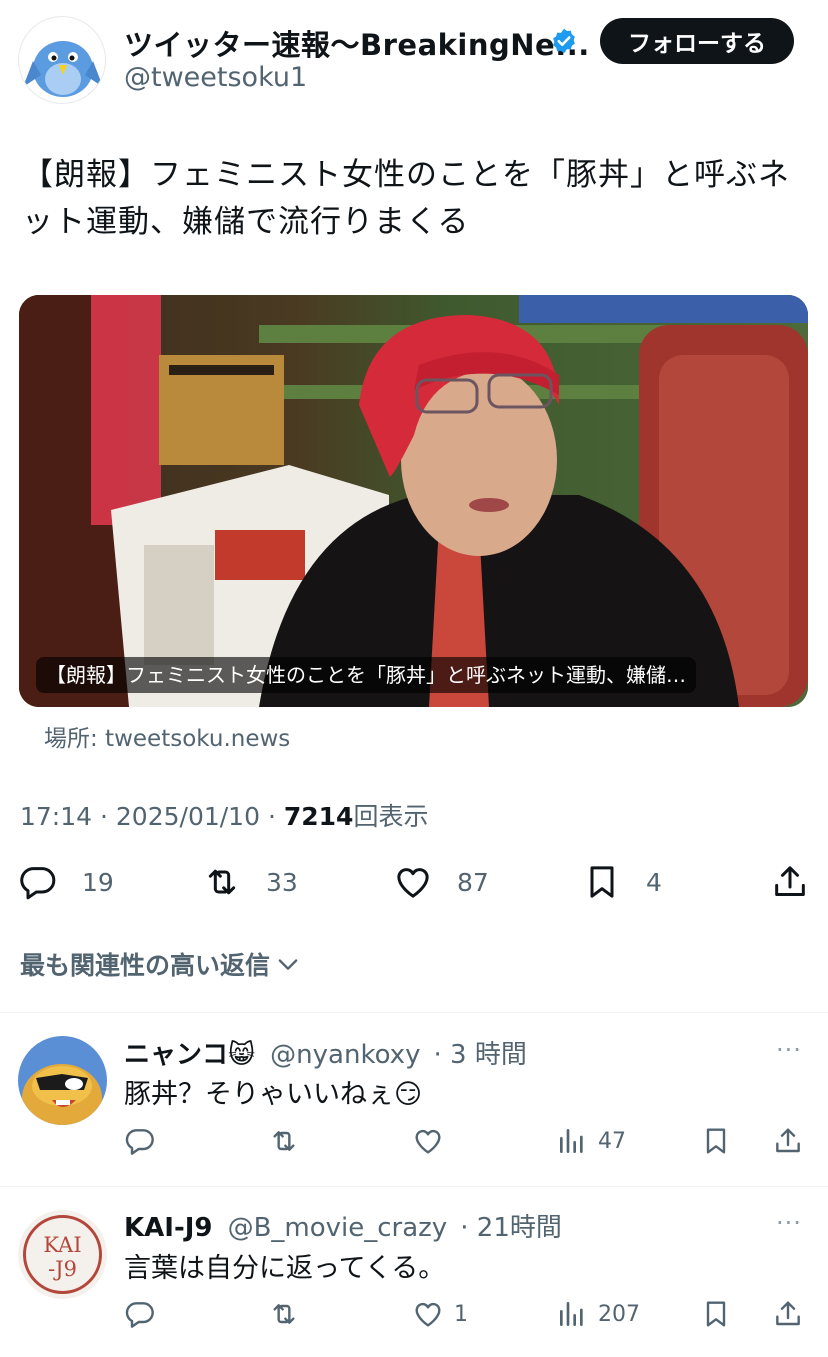  I want to click on bookmark-button: 4, so click(622, 882).